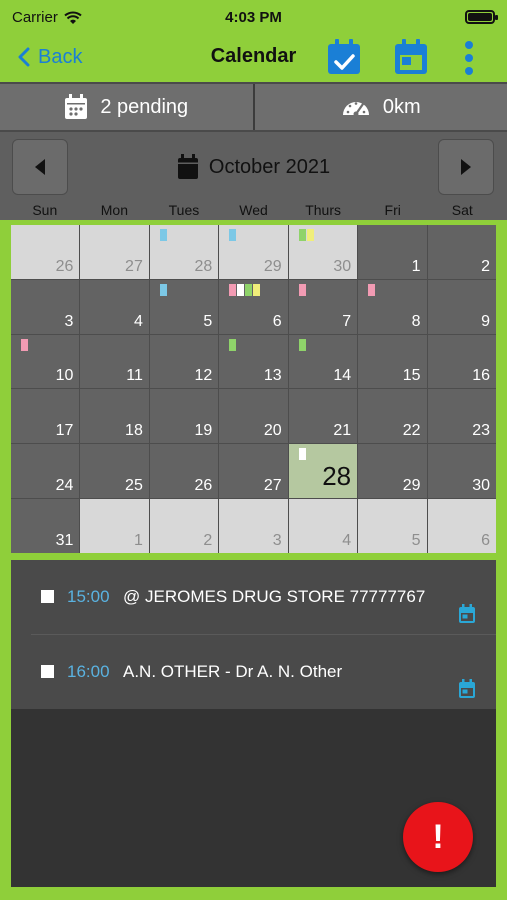 Image resolution: width=507 pixels, height=900 pixels. Describe the element at coordinates (64, 266) in the screenshot. I see `day-number: 26` at that location.